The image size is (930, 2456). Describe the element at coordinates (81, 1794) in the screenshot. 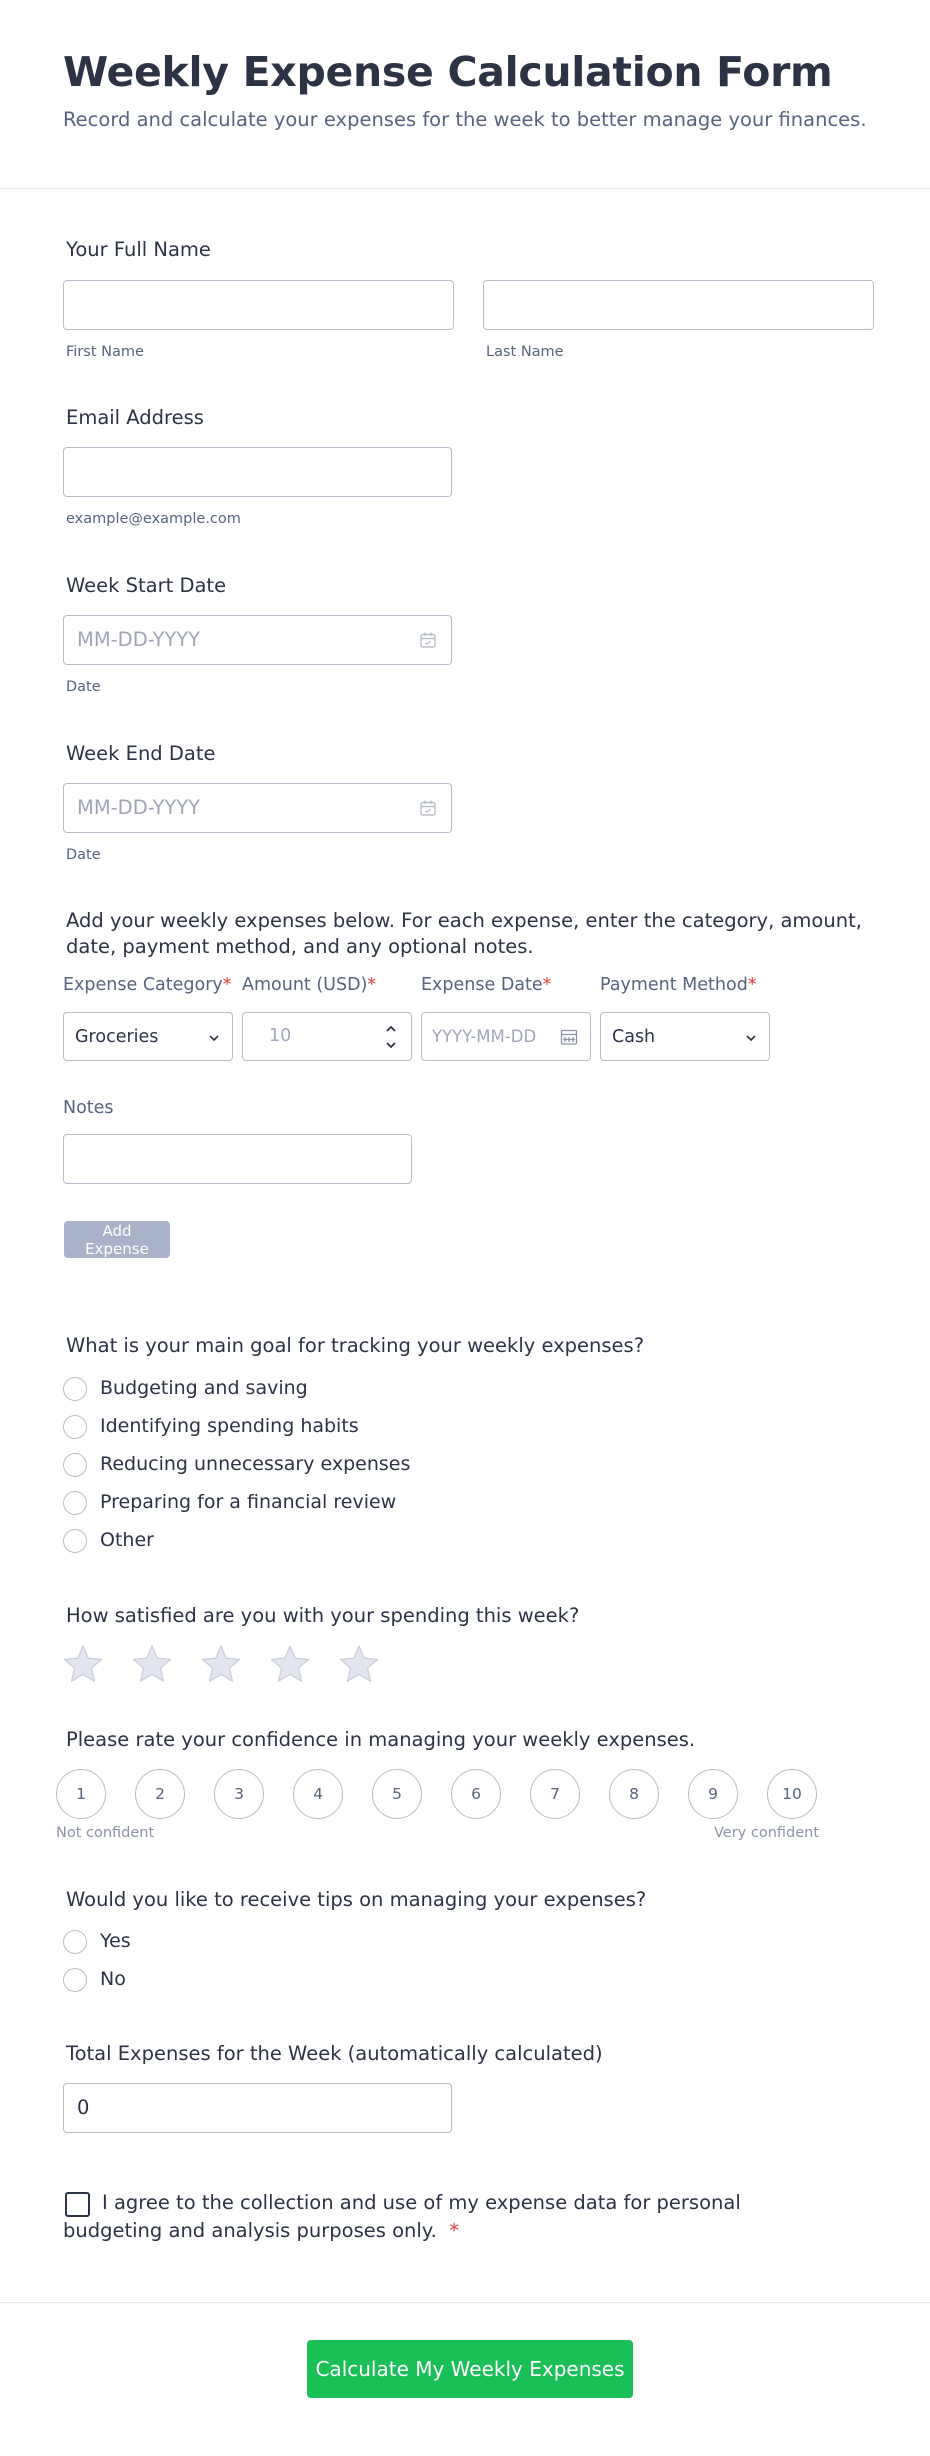

I see `scale-option-1: 1` at that location.